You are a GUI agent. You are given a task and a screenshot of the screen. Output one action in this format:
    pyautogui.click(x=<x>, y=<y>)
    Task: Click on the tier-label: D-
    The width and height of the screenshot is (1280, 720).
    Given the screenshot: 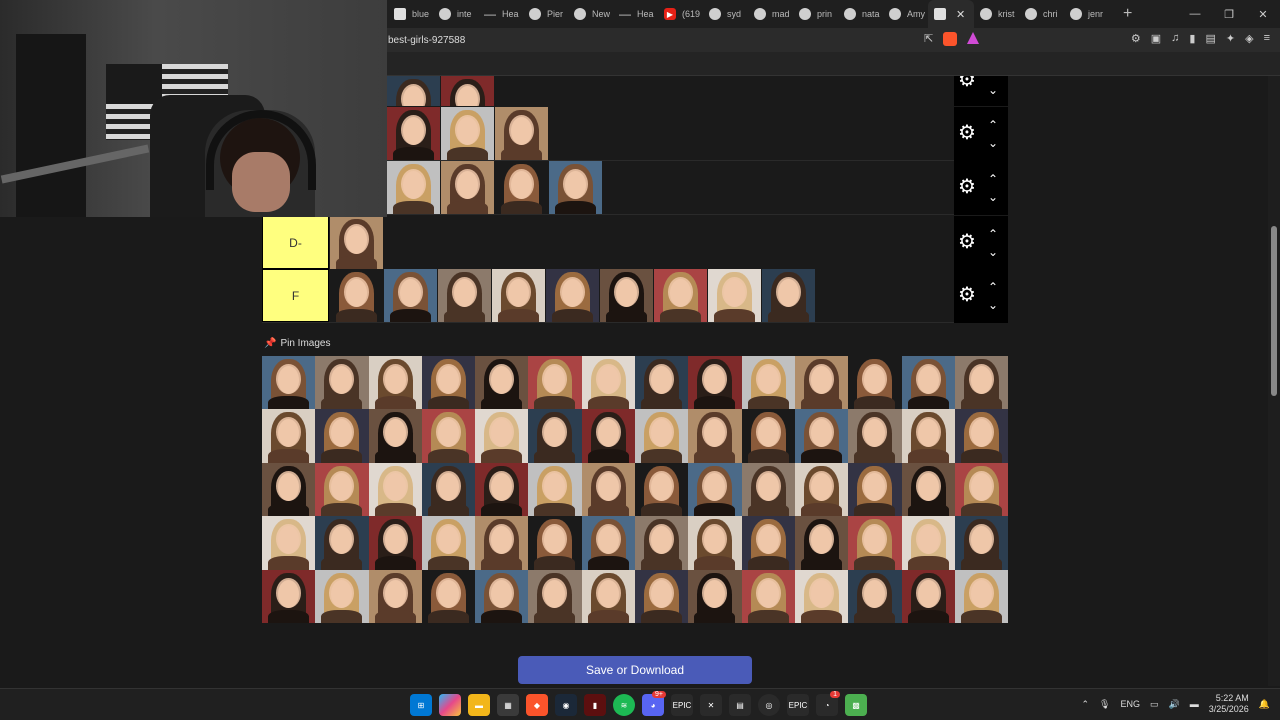 What is the action you would take?
    pyautogui.click(x=295, y=242)
    